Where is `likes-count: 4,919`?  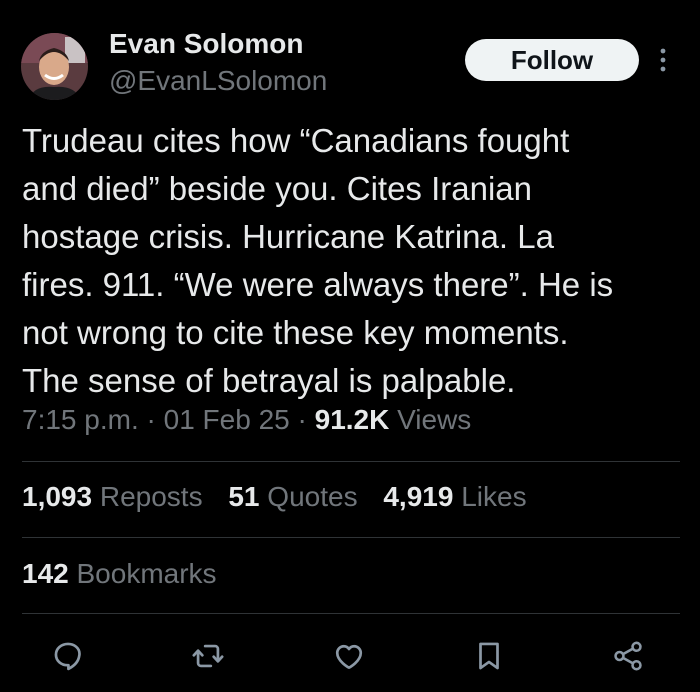 likes-count: 4,919 is located at coordinates (418, 496).